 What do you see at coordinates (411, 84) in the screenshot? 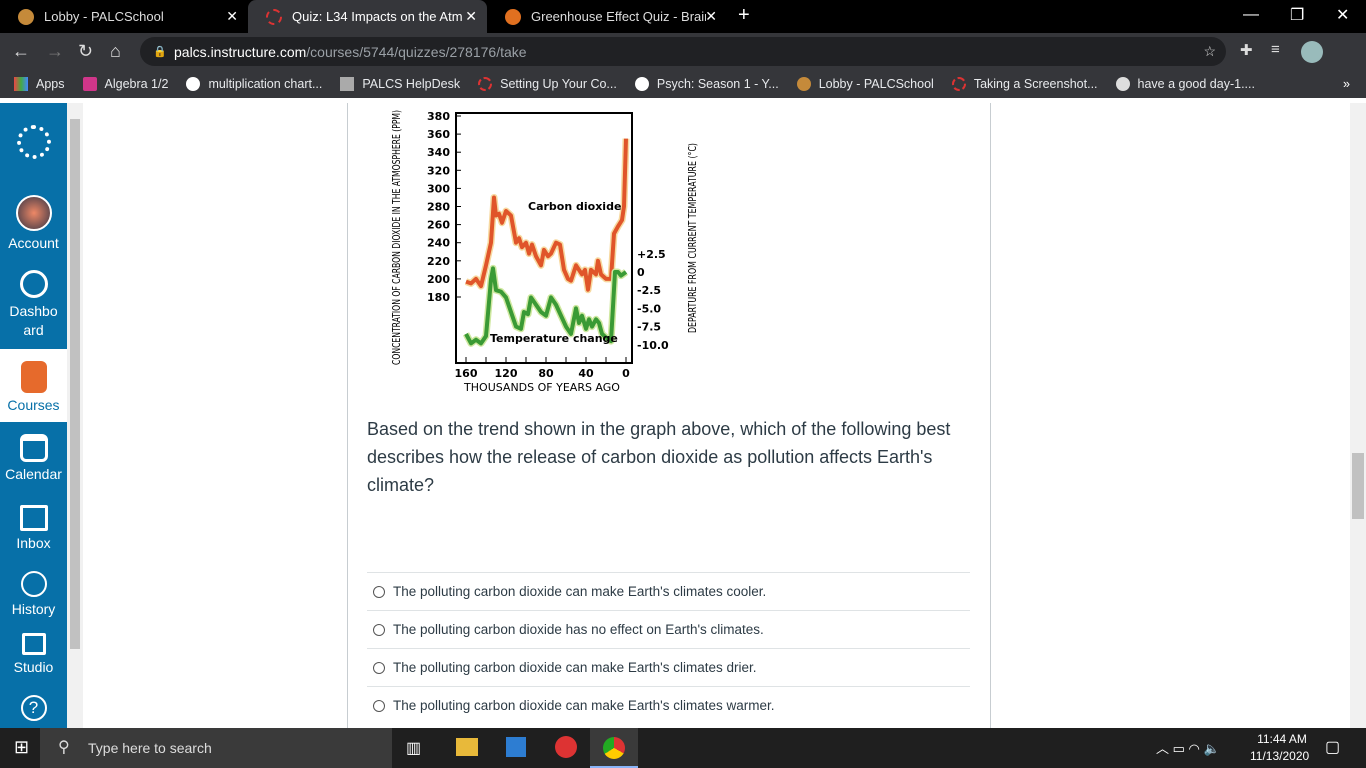
I see `bookmark-label: PALCS HelpDesk` at bounding box center [411, 84].